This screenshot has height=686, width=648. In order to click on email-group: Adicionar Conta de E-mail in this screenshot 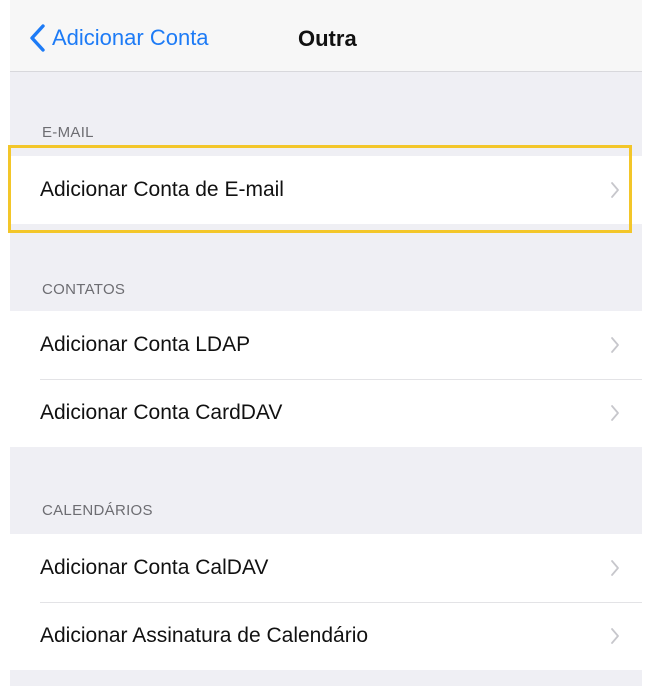, I will do `click(326, 190)`.